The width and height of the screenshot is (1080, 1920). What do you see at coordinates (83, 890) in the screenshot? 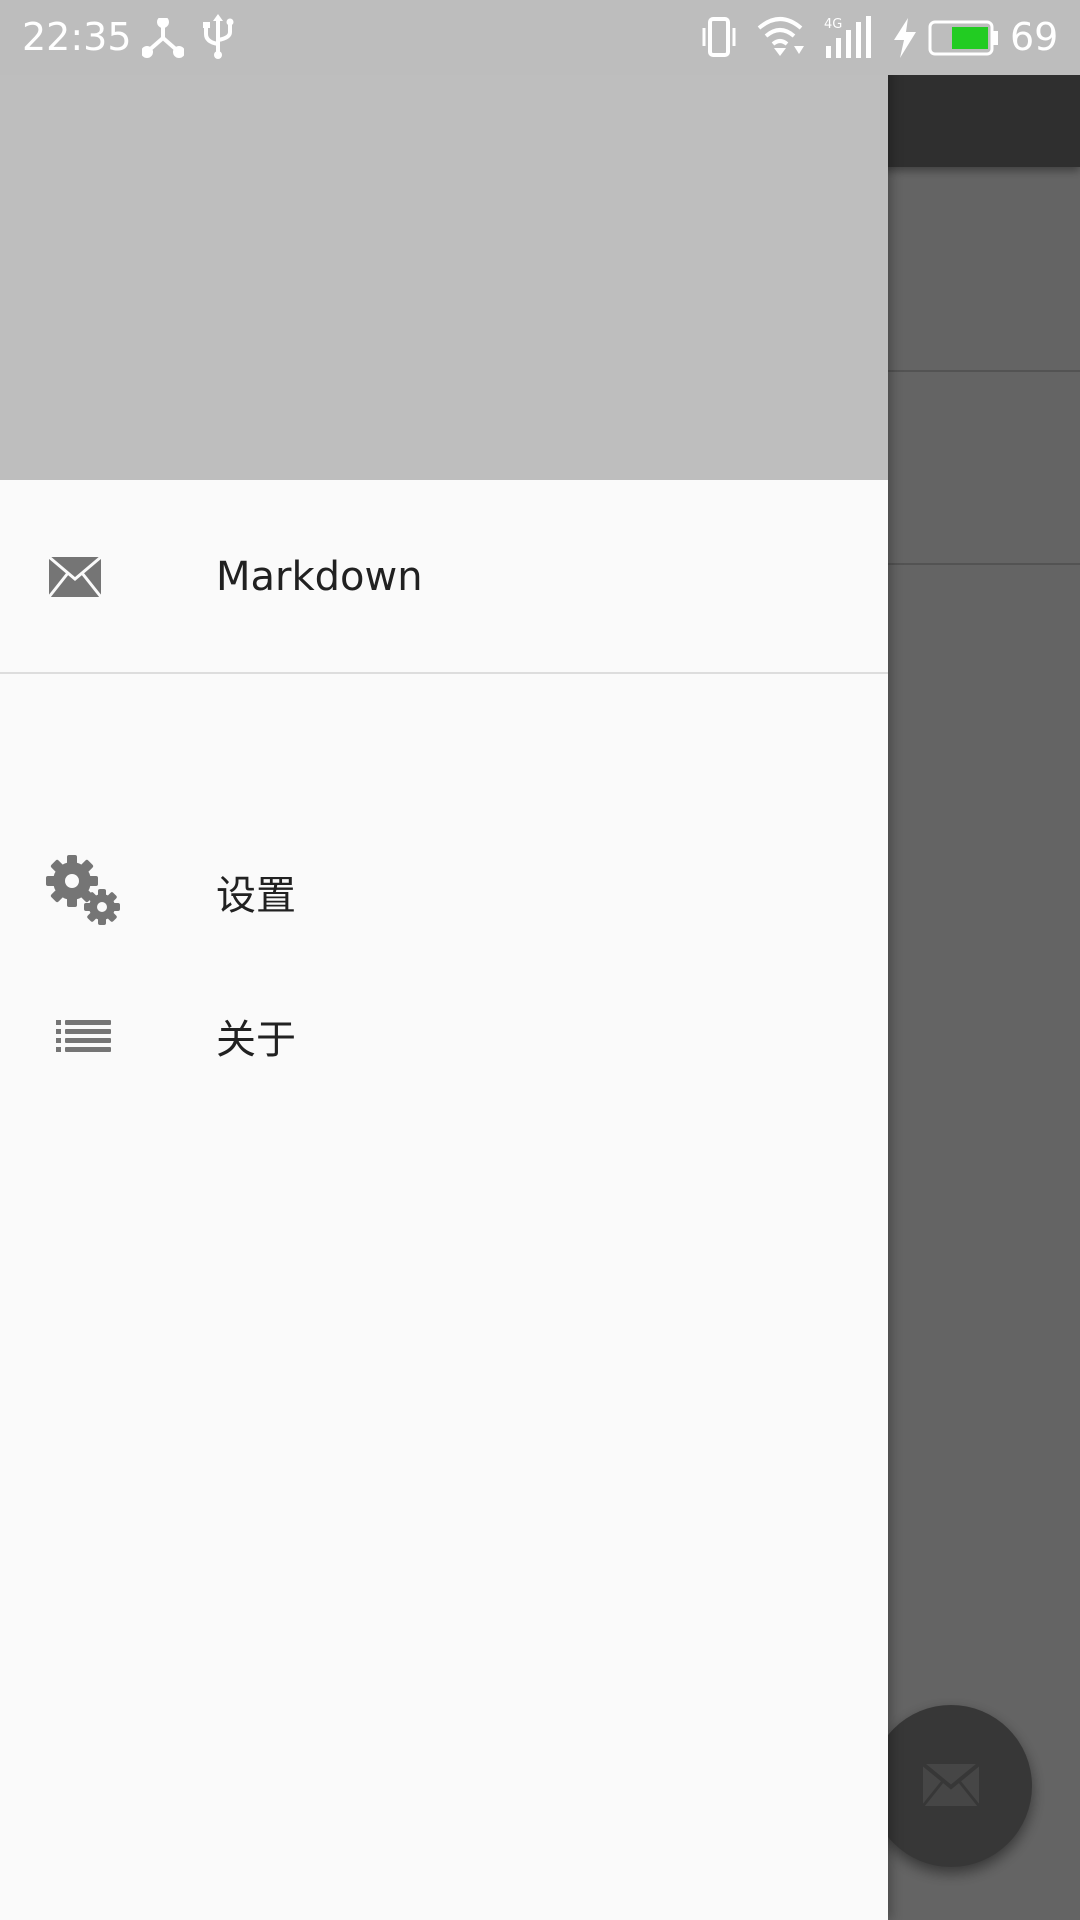
I see `settings-icon` at bounding box center [83, 890].